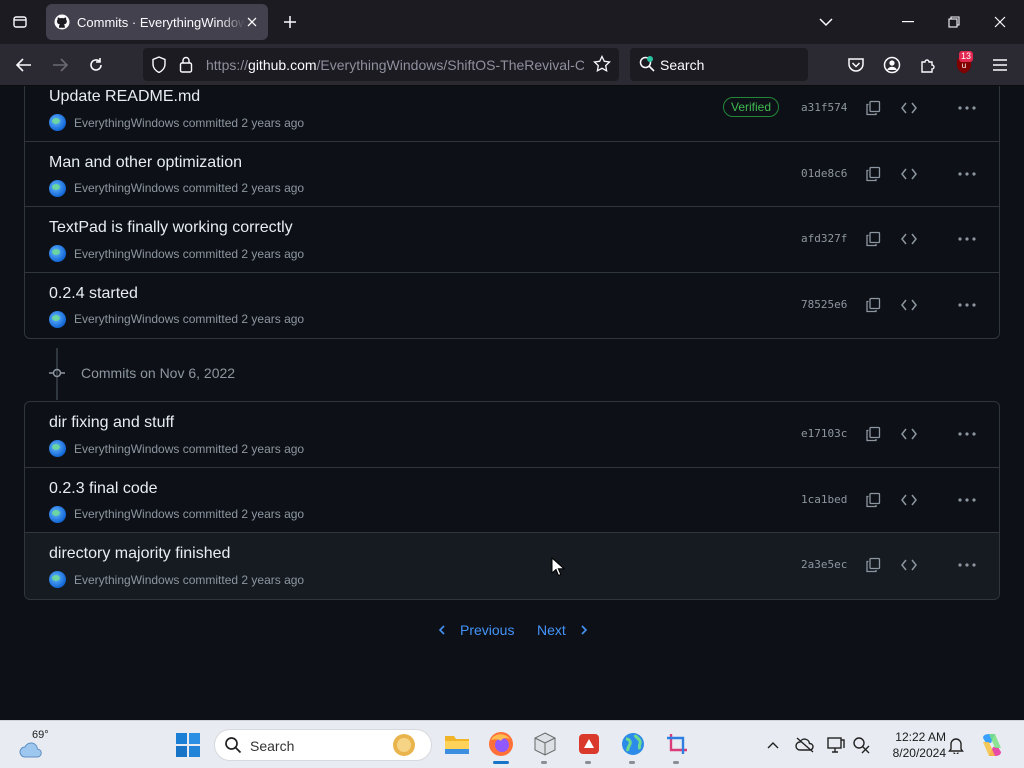 This screenshot has height=768, width=1024. I want to click on lock-icon, so click(186, 67).